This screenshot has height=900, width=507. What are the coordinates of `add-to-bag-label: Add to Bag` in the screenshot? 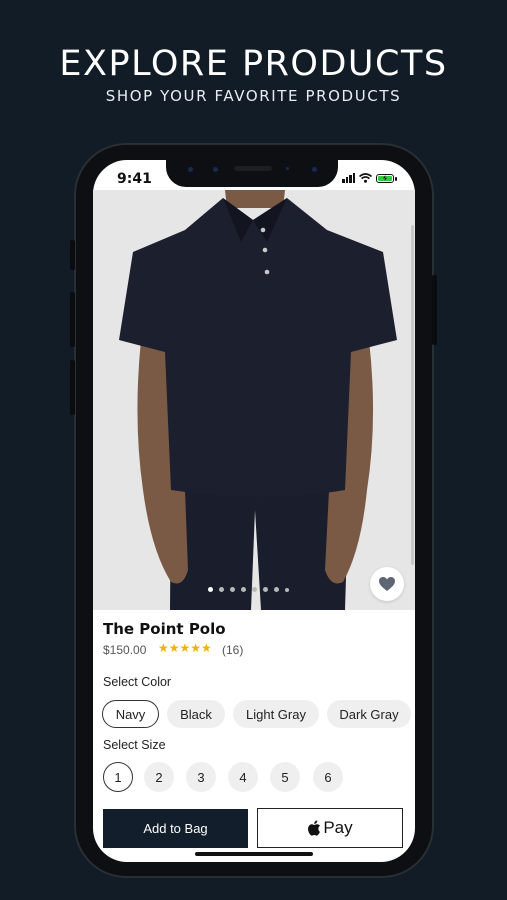 It's located at (175, 828).